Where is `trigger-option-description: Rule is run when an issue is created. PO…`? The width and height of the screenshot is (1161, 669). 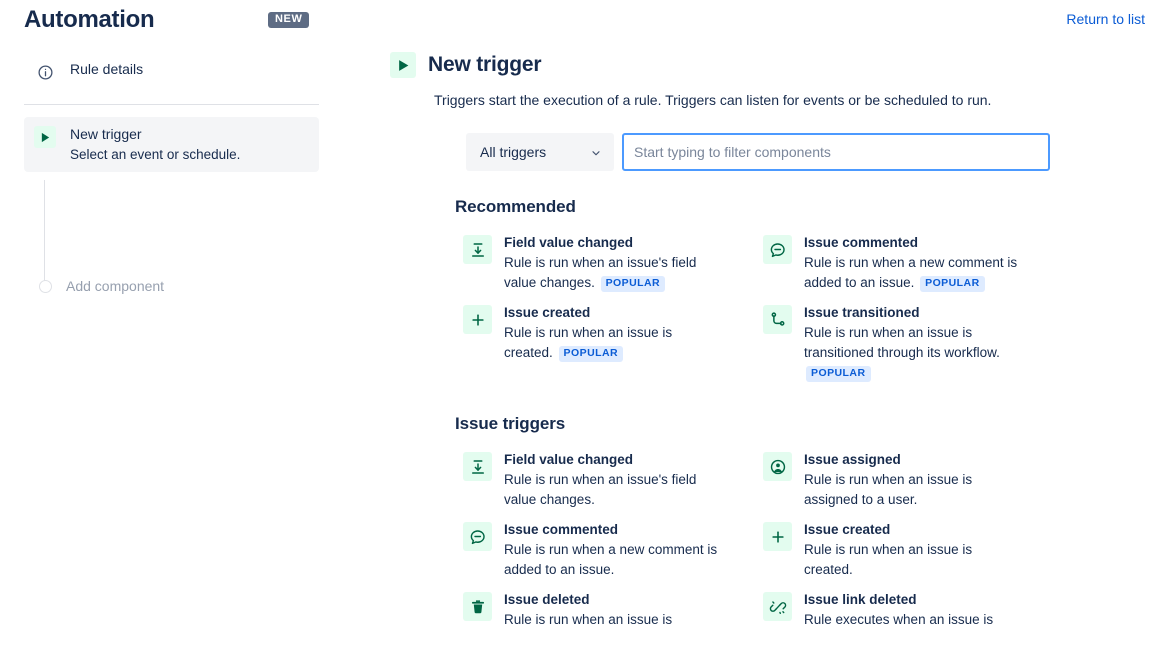 trigger-option-description: Rule is run when an issue is created. PO… is located at coordinates (588, 343).